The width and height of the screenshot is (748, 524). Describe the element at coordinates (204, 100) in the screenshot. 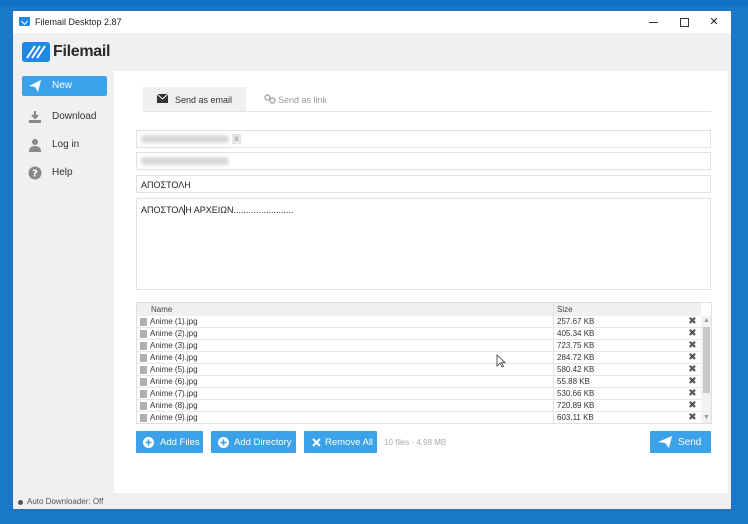

I see `tab-label: Send as email` at that location.